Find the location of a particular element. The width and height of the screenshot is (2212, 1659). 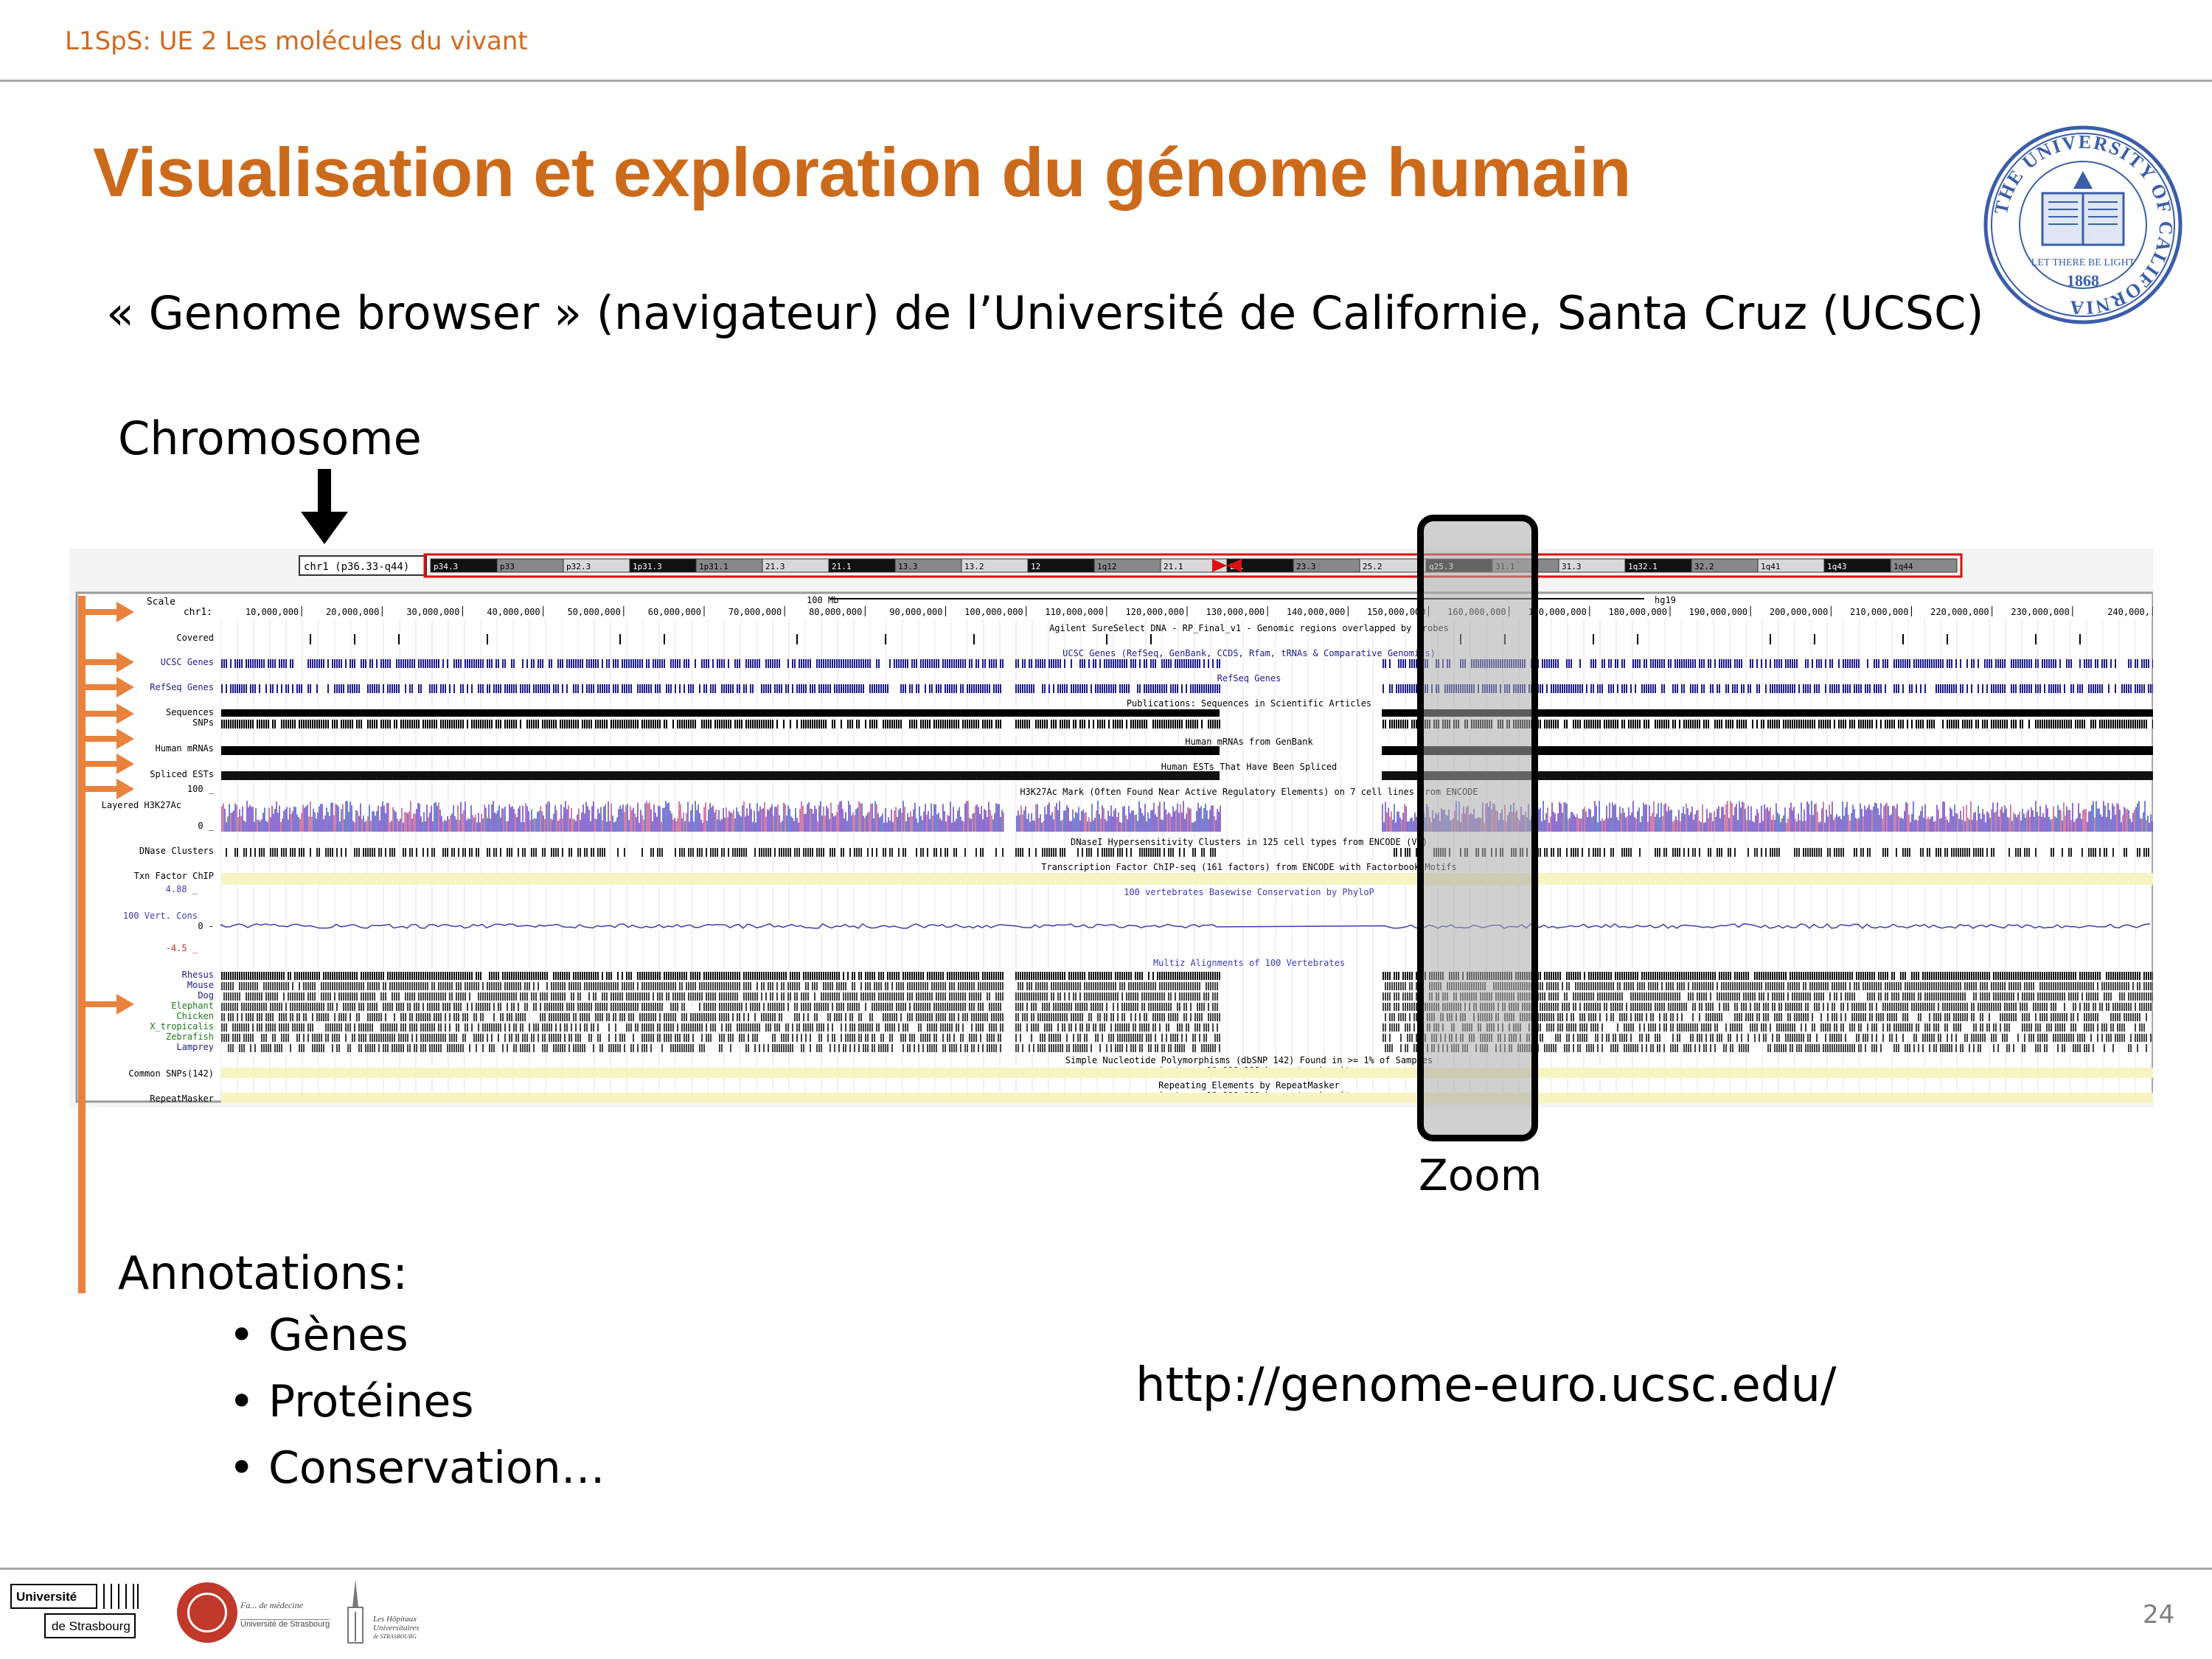

seal-year: 1868 is located at coordinates (2083, 280).